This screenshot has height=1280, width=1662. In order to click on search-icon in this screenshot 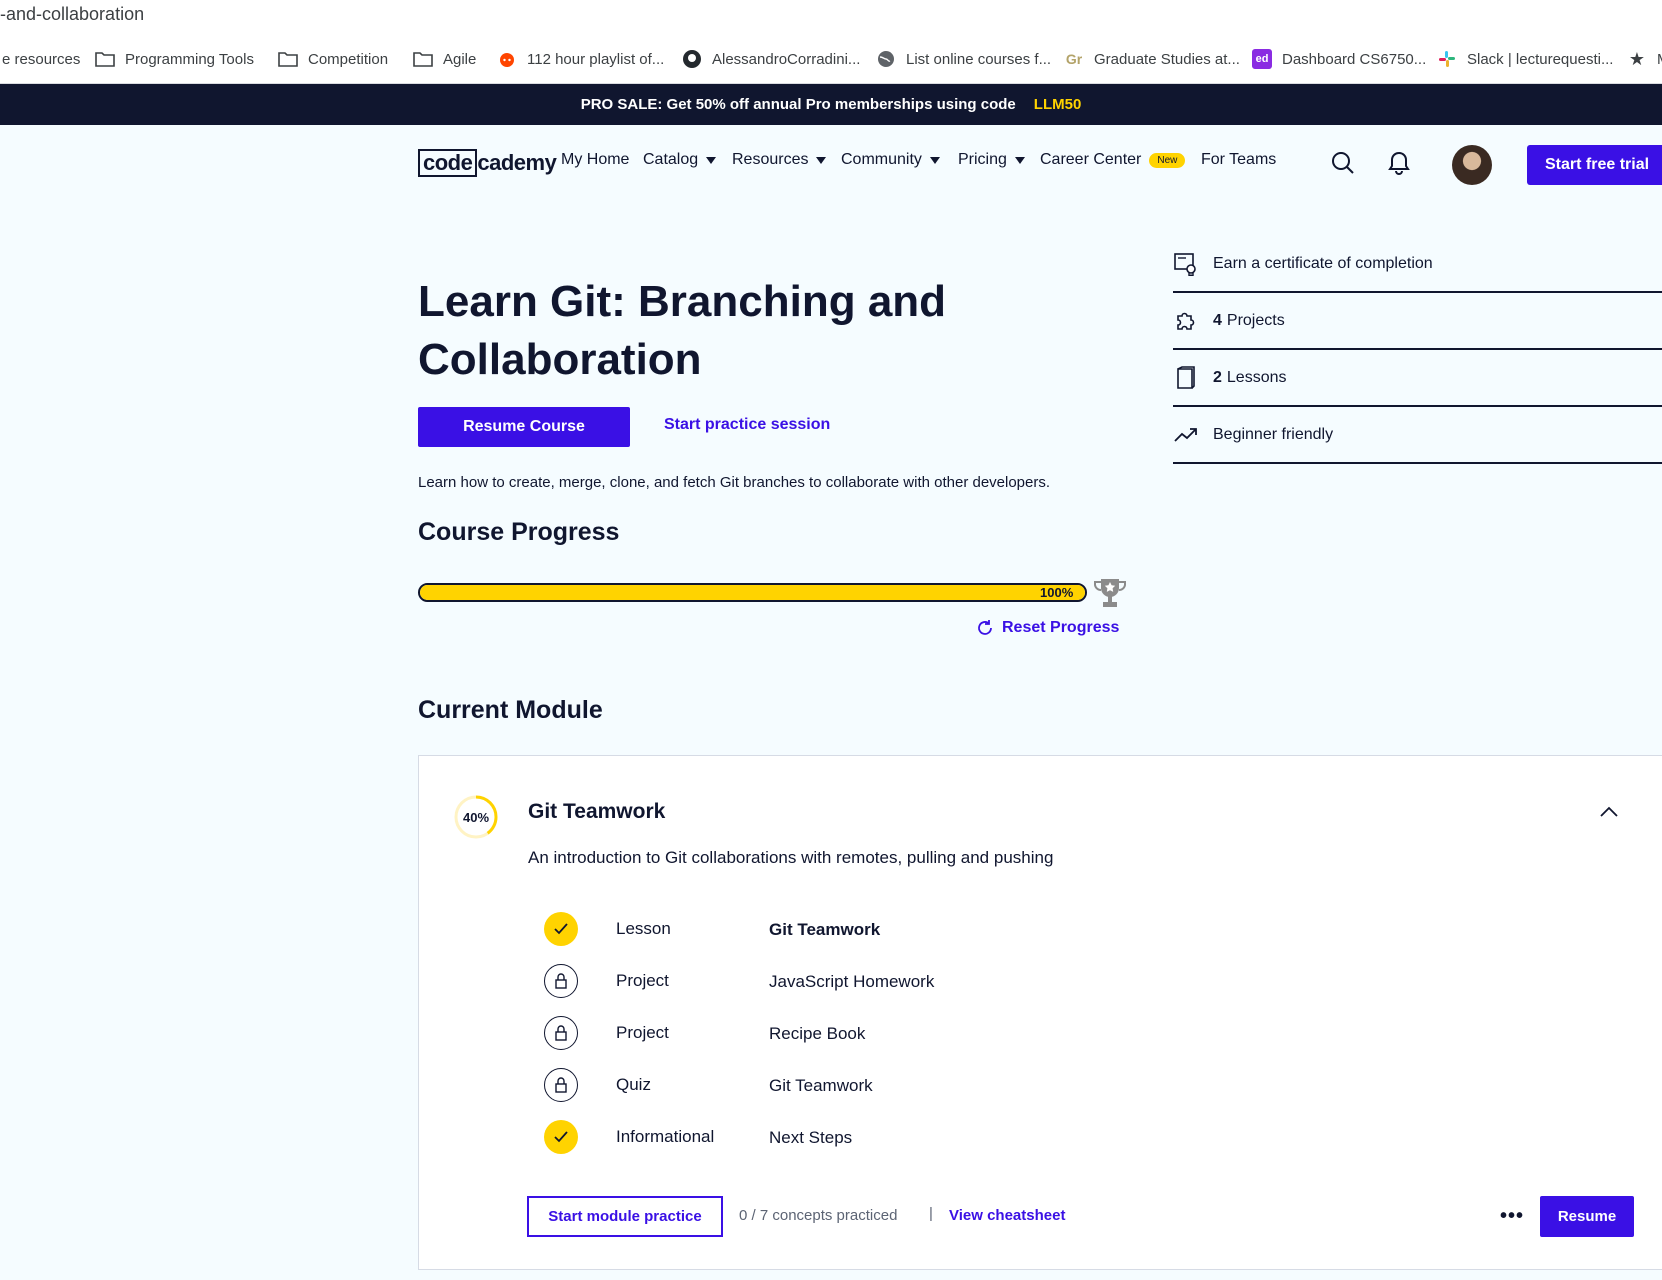, I will do `click(1343, 163)`.